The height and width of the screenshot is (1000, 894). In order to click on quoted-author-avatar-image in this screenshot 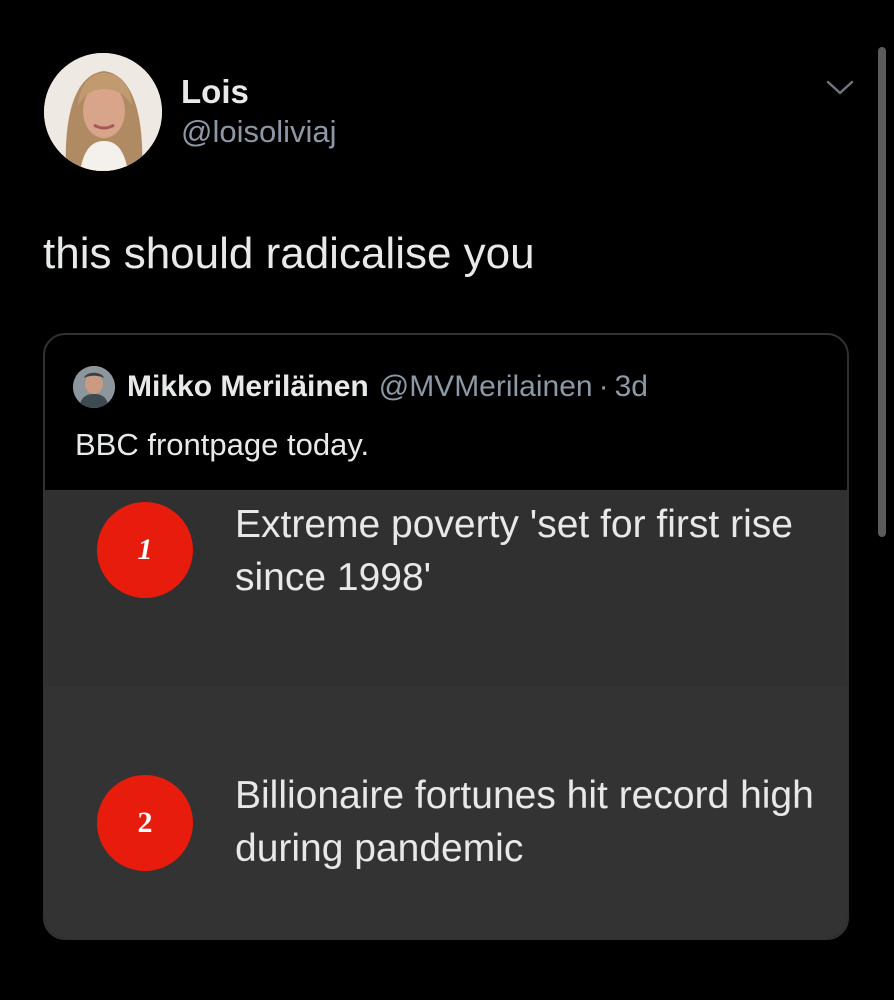, I will do `click(94, 387)`.